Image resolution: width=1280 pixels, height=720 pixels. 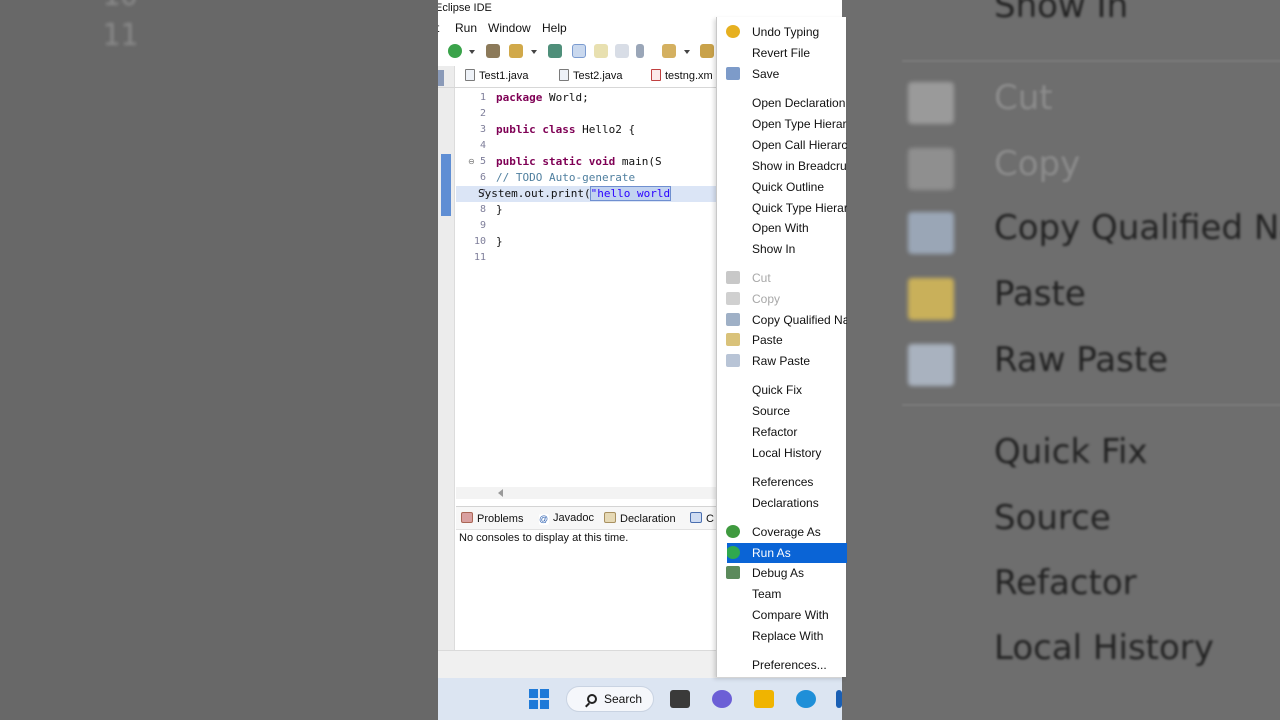 I want to click on menu-item-copy-qualified-na: Copy Qualified Na, so click(x=782, y=320).